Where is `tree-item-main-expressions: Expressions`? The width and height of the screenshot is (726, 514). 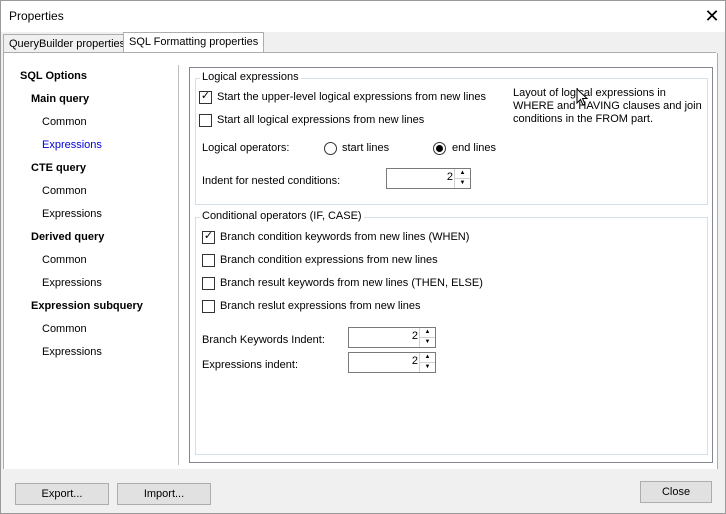 tree-item-main-expressions: Expressions is located at coordinates (72, 145).